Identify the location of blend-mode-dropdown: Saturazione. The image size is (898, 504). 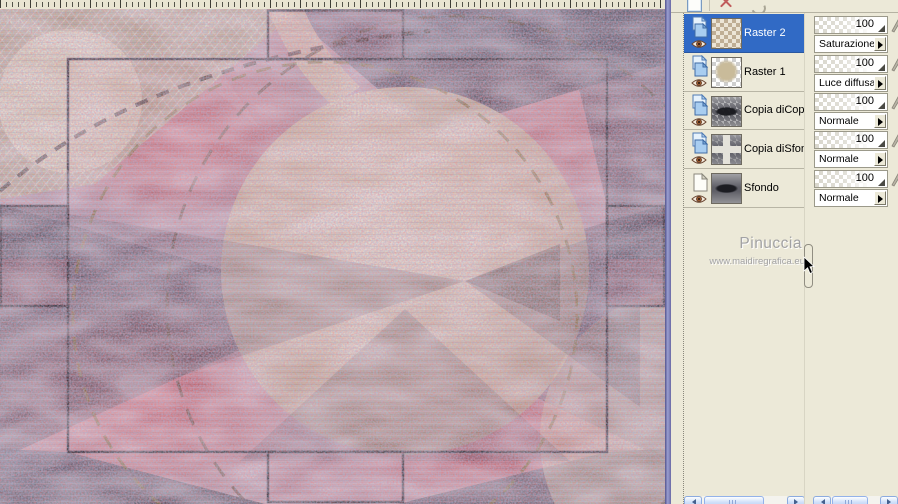
(851, 44).